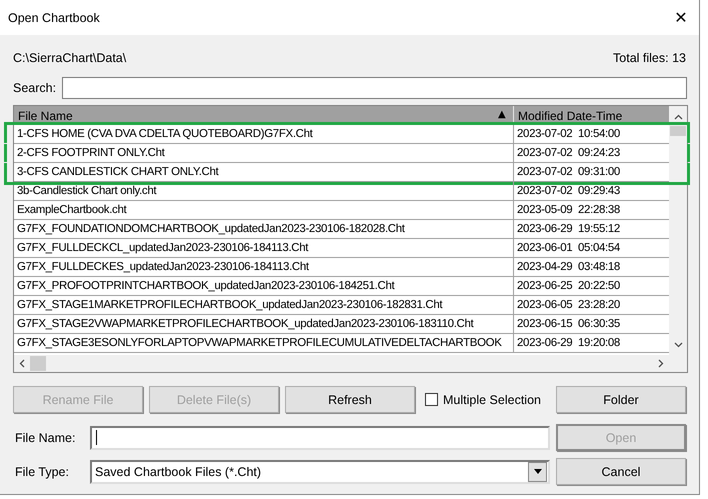 The width and height of the screenshot is (708, 499). What do you see at coordinates (591, 191) in the screenshot?
I see `date-time-cell: 2023-07-02 09:29:43` at bounding box center [591, 191].